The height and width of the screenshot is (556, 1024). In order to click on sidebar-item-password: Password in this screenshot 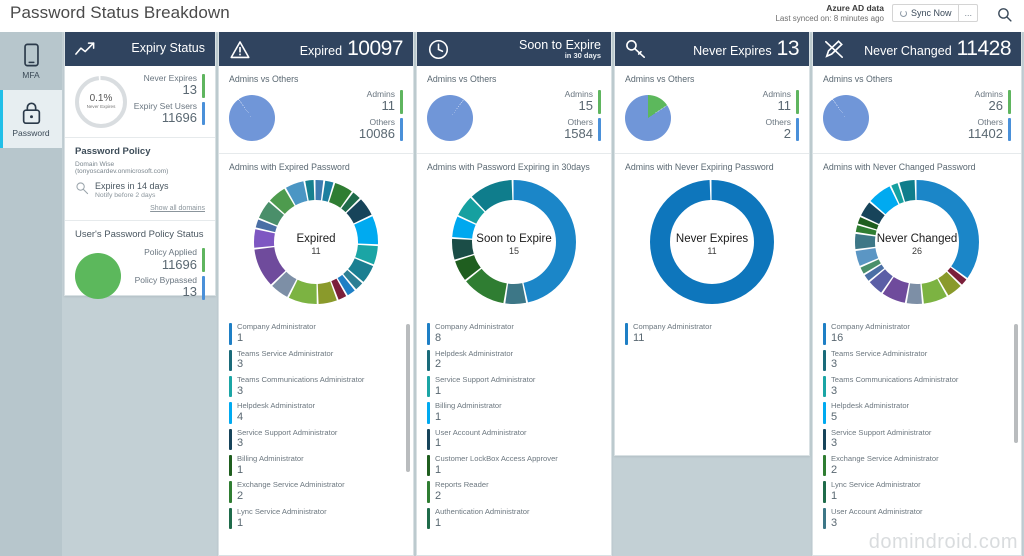, I will do `click(31, 119)`.